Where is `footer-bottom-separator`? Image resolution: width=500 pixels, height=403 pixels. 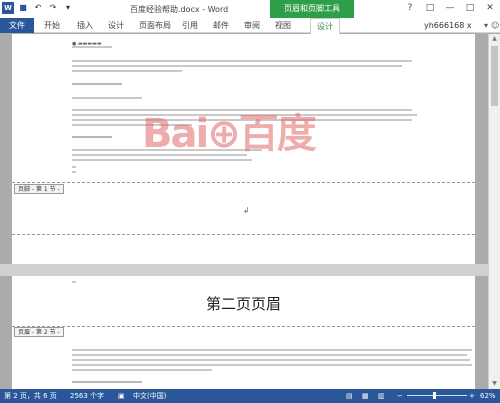
footer-bottom-separator is located at coordinates (243, 234).